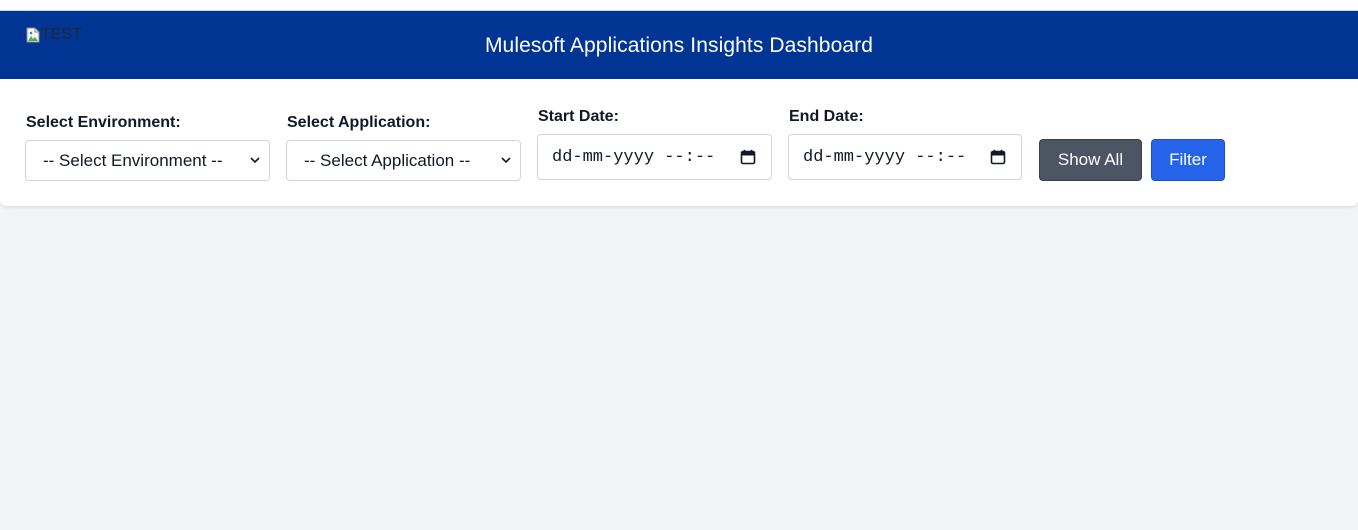  Describe the element at coordinates (679, 5) in the screenshot. I see `browser-top-strip` at that location.